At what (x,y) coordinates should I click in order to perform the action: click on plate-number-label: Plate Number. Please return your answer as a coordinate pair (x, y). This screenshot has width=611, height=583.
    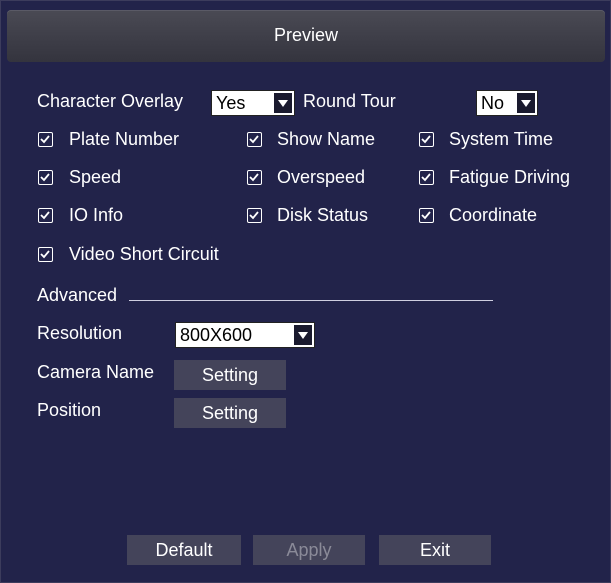
    Looking at the image, I should click on (124, 139).